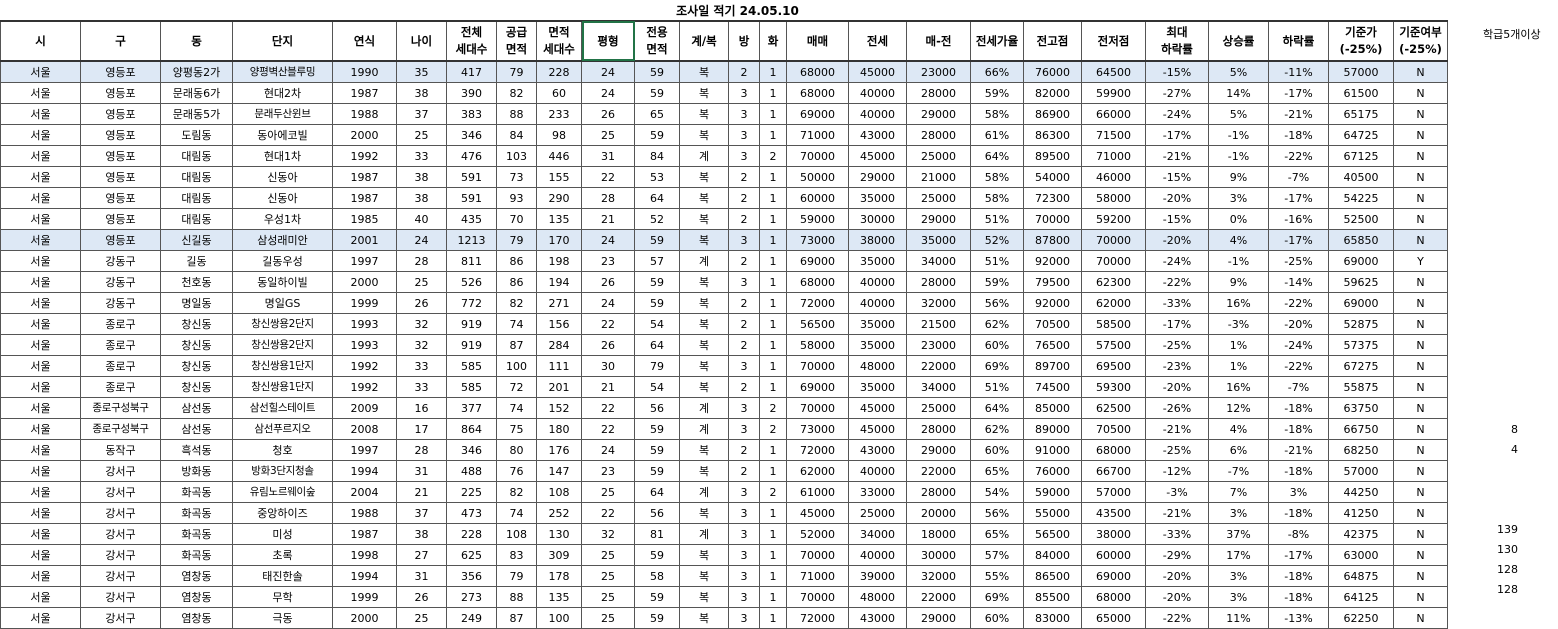 This screenshot has width=1558, height=629. I want to click on table-cell: 48000, so click(877, 366).